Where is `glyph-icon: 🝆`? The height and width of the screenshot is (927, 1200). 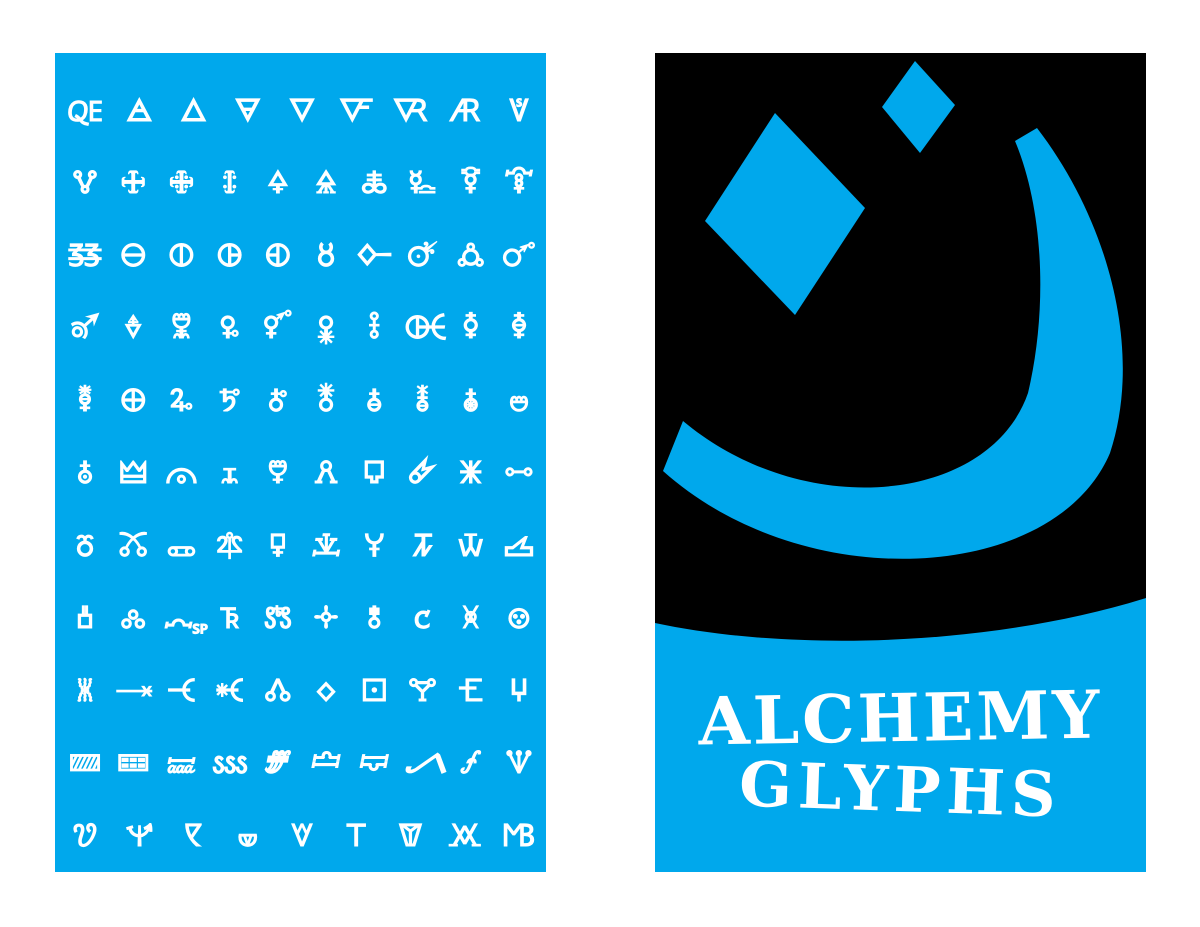
glyph-icon: 🝆 is located at coordinates (133, 618).